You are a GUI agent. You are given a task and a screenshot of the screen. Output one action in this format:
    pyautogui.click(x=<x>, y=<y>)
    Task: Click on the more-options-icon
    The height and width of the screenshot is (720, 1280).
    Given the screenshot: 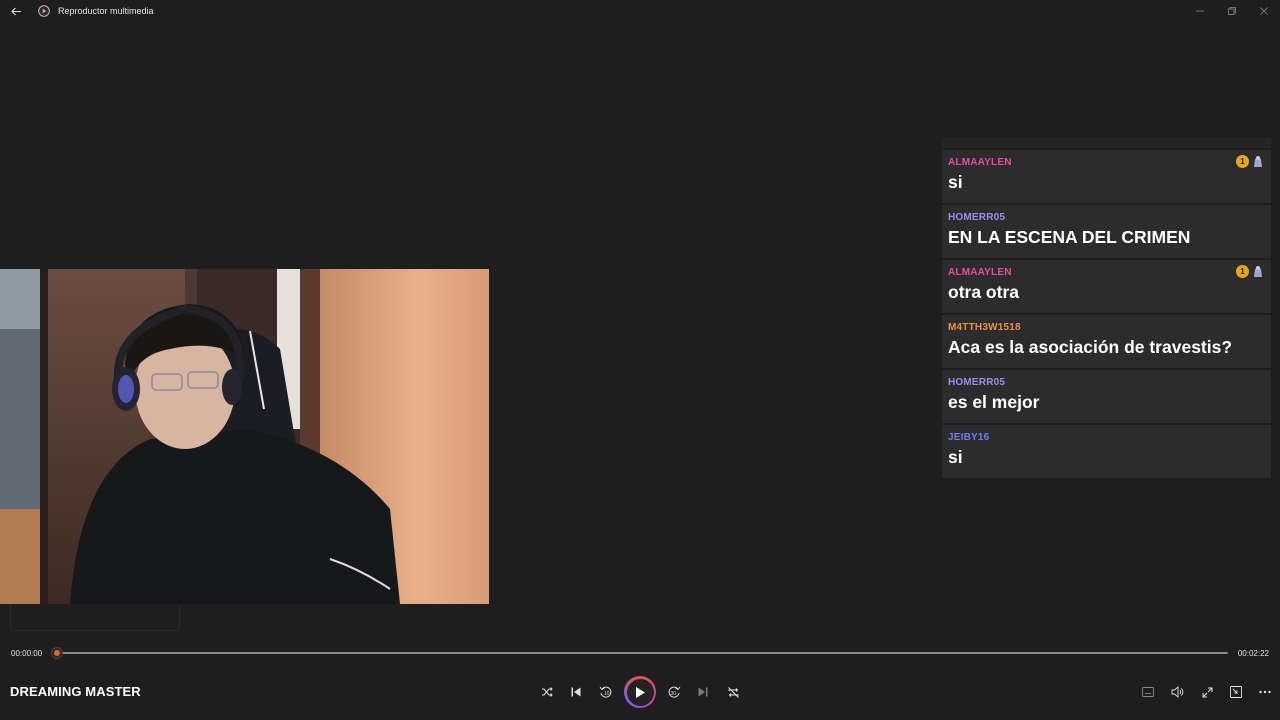 What is the action you would take?
    pyautogui.click(x=1265, y=692)
    